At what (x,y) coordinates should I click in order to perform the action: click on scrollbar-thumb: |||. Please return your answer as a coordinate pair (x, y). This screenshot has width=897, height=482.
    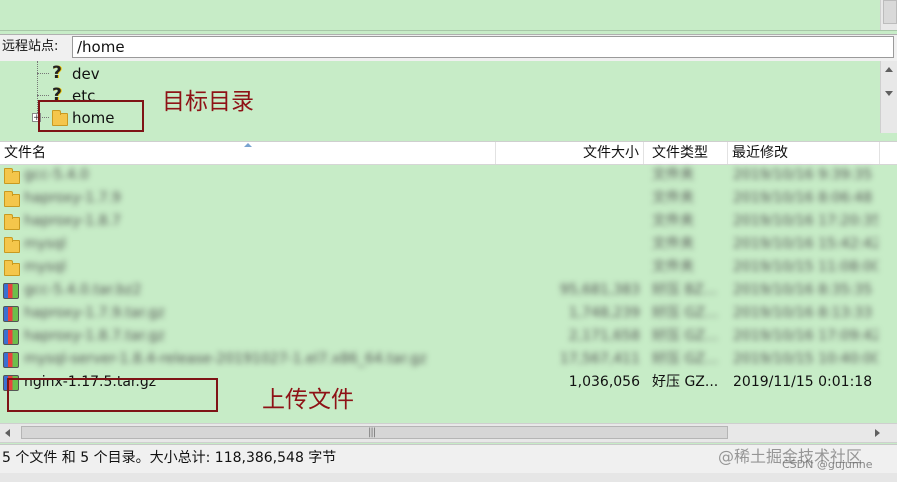
    Looking at the image, I should click on (374, 432).